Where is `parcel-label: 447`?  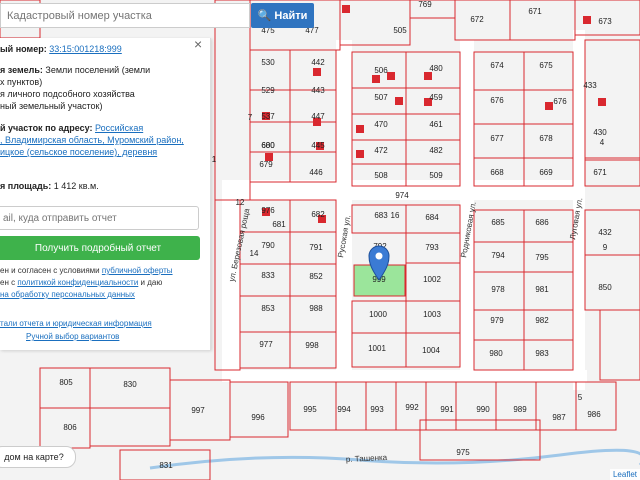 parcel-label: 447 is located at coordinates (318, 116).